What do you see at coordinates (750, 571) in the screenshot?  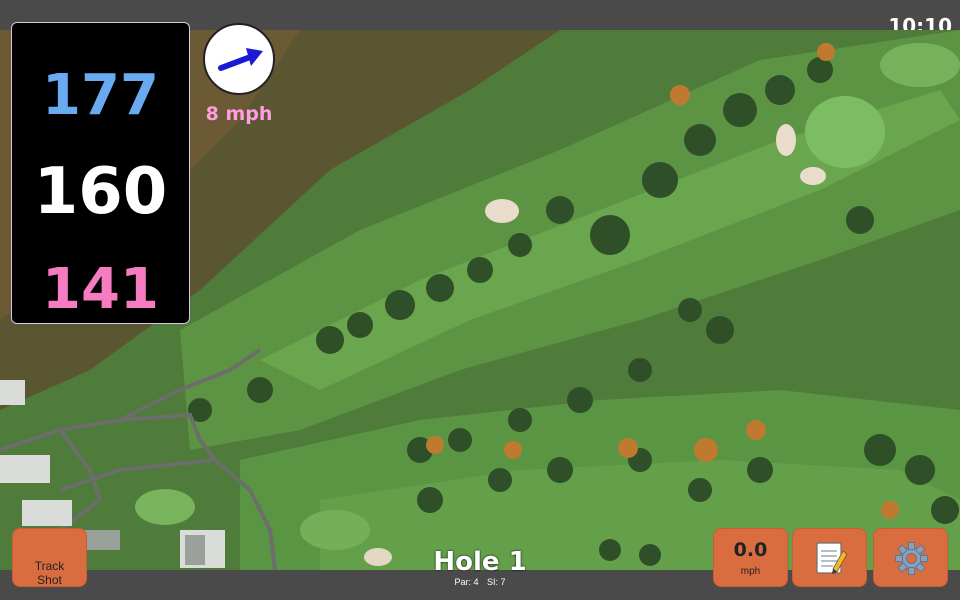 I see `wind-unit: mph` at bounding box center [750, 571].